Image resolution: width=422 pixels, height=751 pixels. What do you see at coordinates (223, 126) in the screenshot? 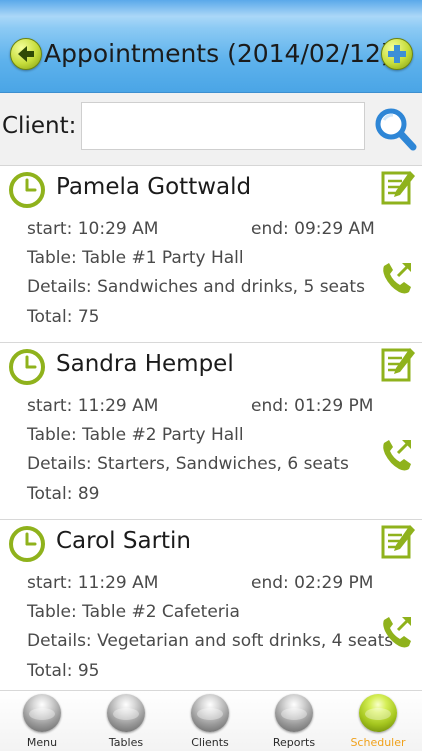
I see `client-search-input` at bounding box center [223, 126].